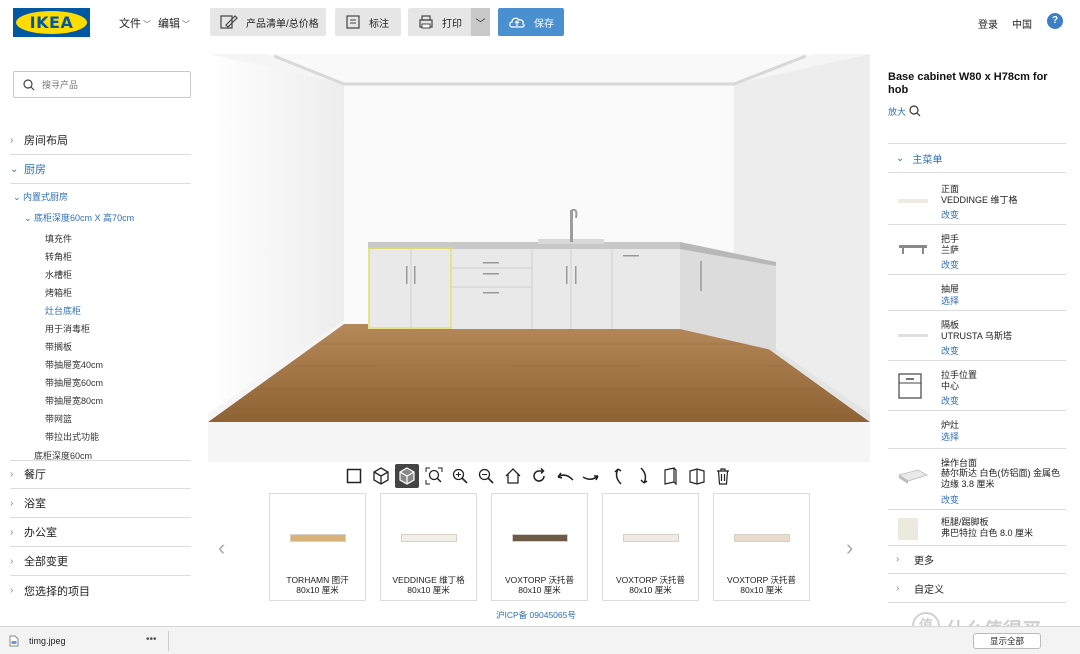  I want to click on category-label: 您选择的项目, so click(57, 591).